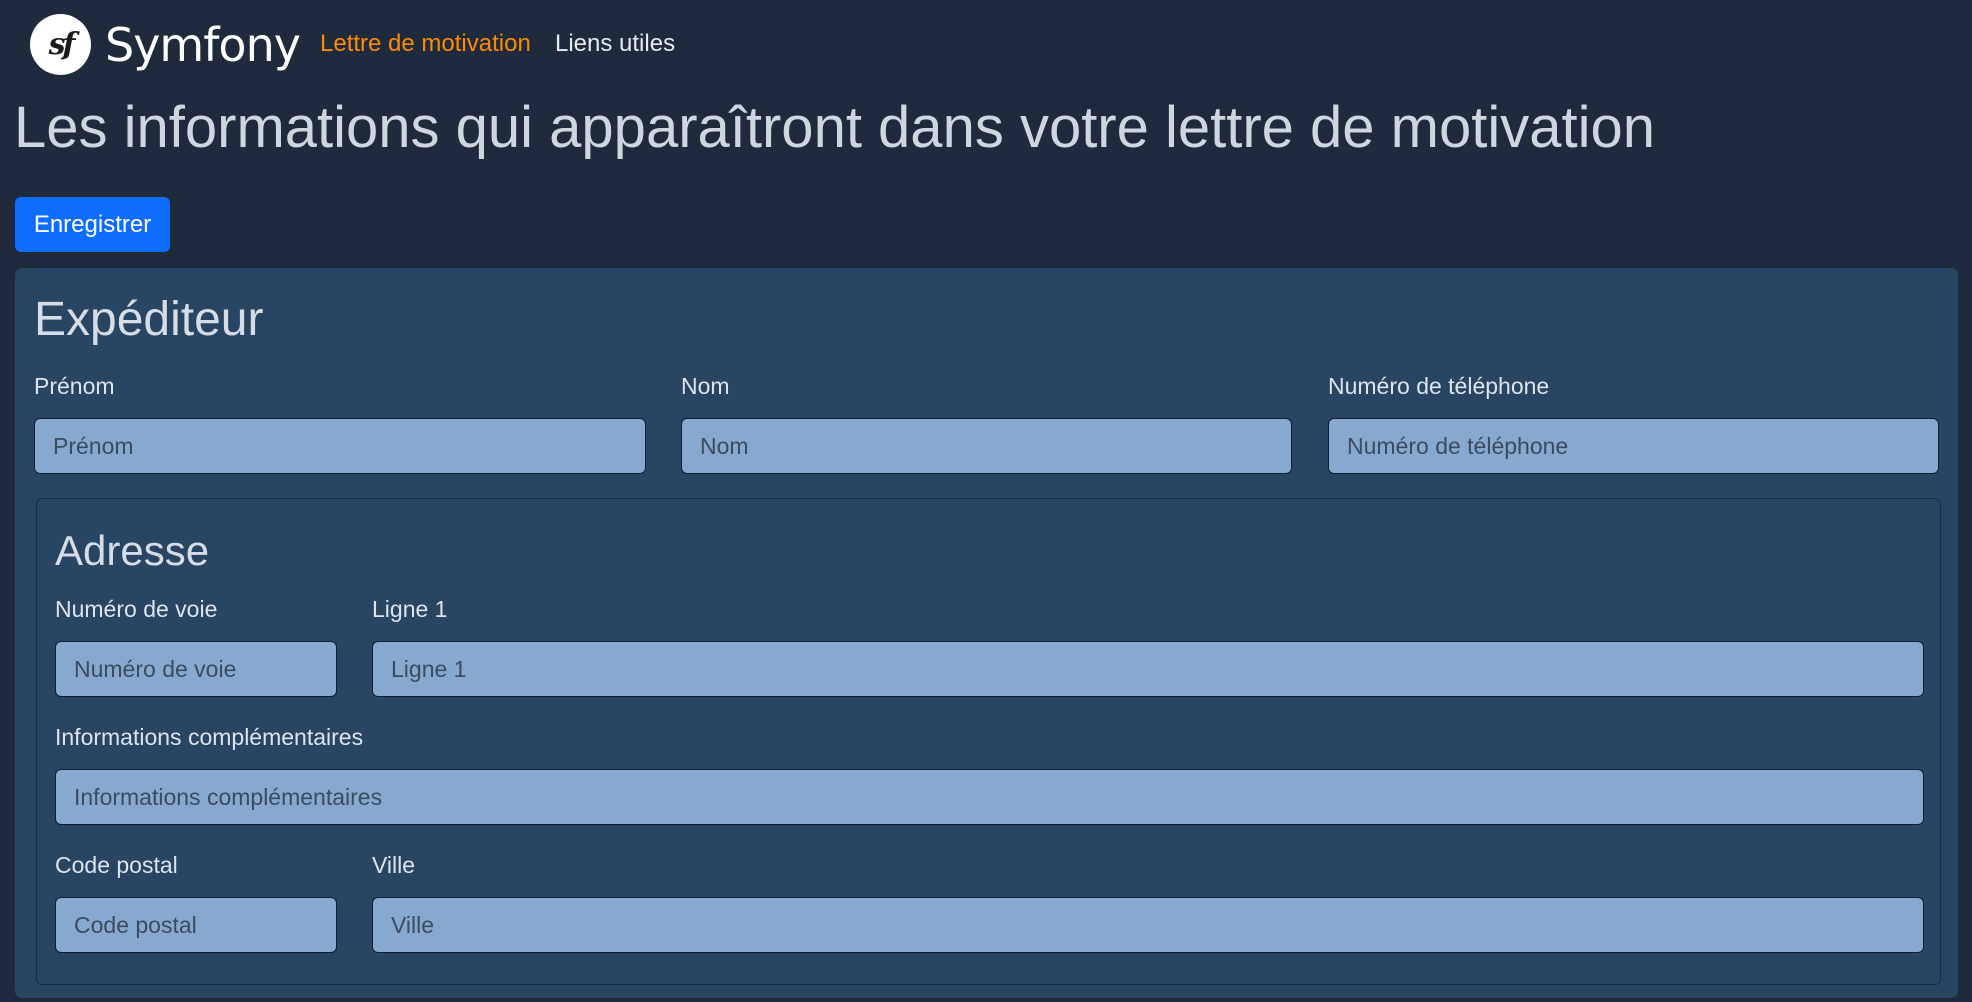  Describe the element at coordinates (1148, 925) in the screenshot. I see `city-input` at that location.